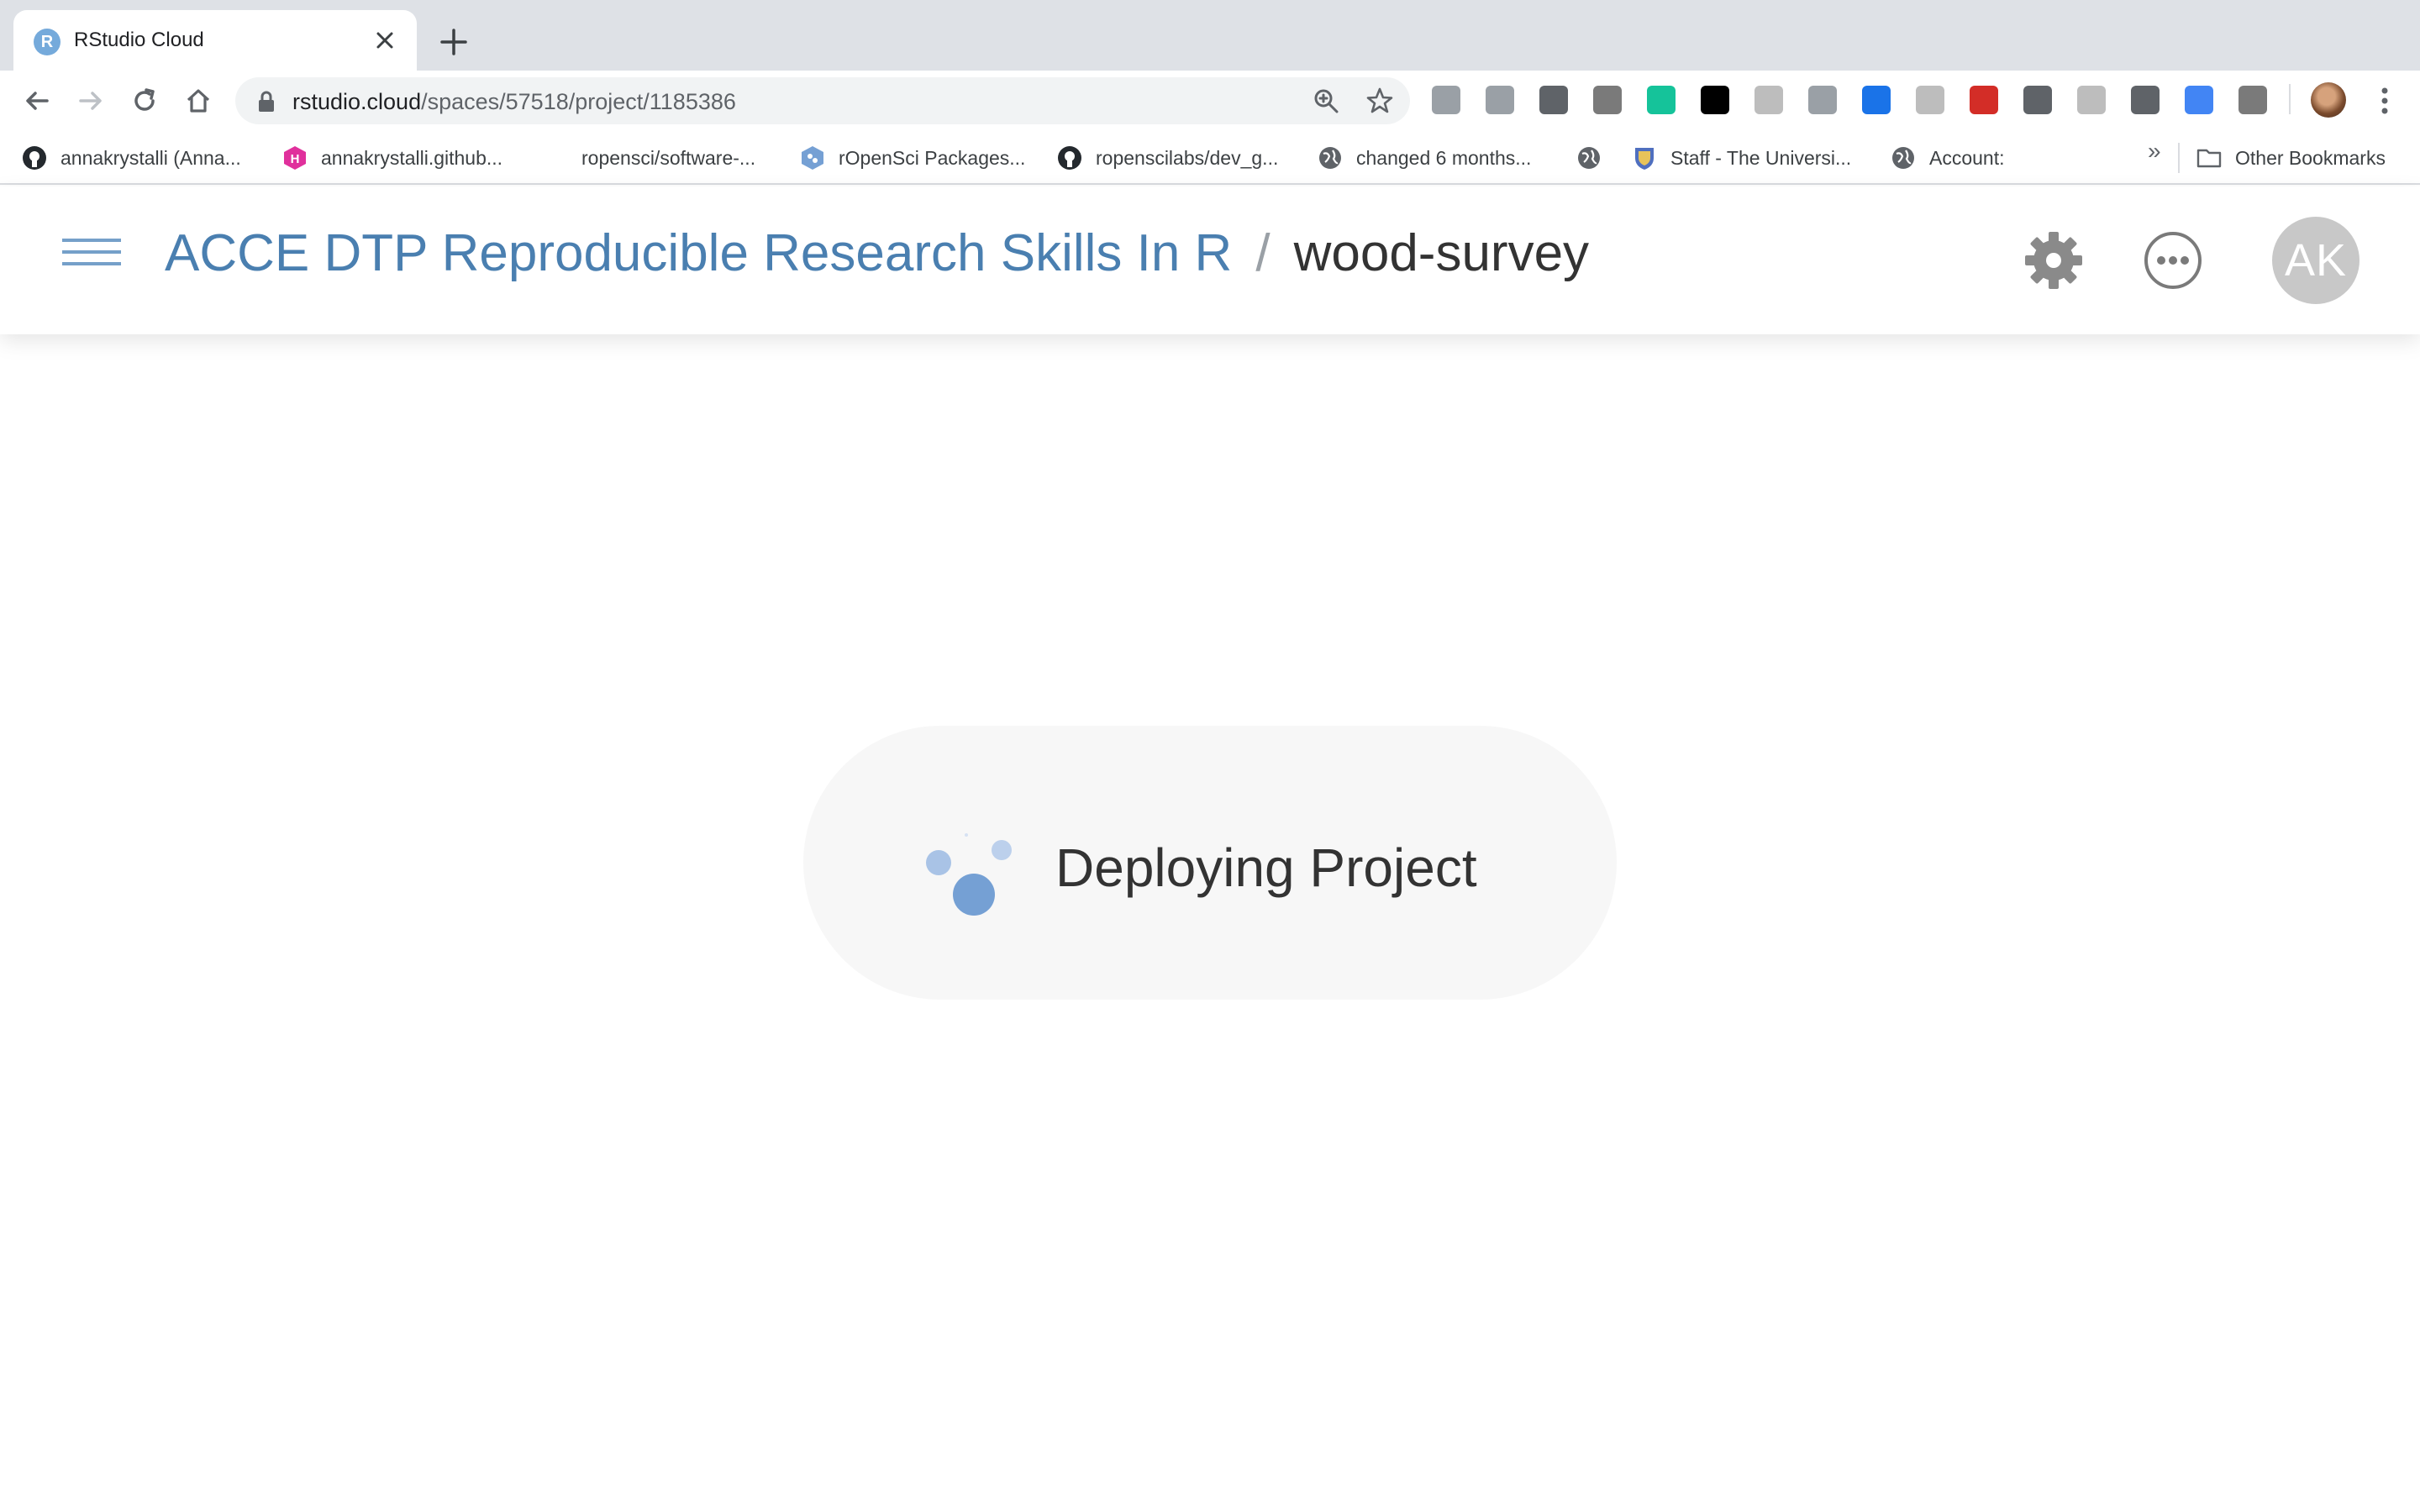 Image resolution: width=2420 pixels, height=1512 pixels. What do you see at coordinates (2252, 100) in the screenshot?
I see `circle-extension-icon` at bounding box center [2252, 100].